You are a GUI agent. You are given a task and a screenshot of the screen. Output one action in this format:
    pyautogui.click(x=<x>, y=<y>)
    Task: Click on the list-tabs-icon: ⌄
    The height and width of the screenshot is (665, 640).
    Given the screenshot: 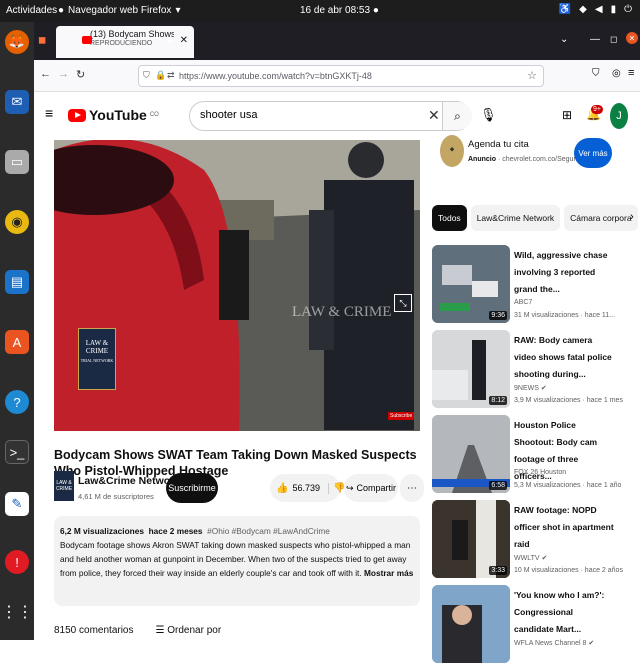 What is the action you would take?
    pyautogui.click(x=564, y=39)
    